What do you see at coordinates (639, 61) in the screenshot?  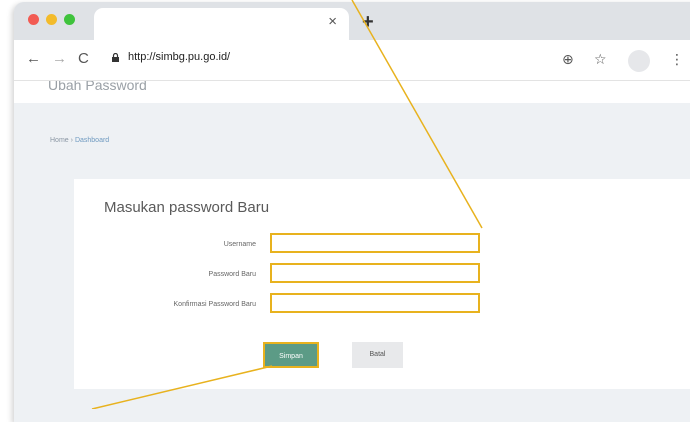 I see `profile-avatar` at bounding box center [639, 61].